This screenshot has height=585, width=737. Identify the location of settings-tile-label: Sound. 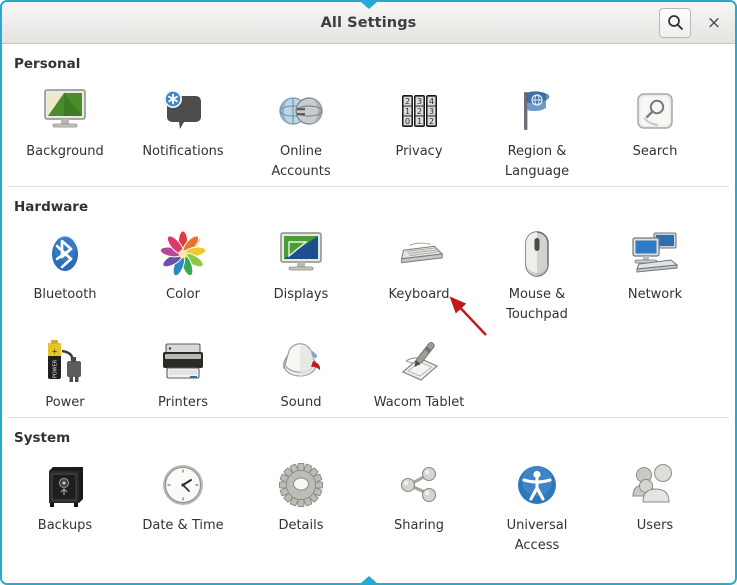
(301, 402).